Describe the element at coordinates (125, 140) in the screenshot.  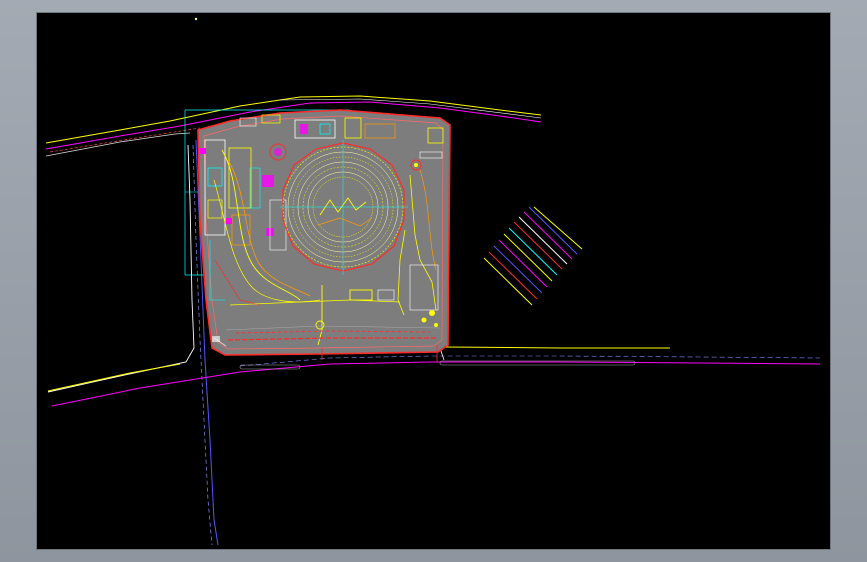
I see `top-road-centerline` at that location.